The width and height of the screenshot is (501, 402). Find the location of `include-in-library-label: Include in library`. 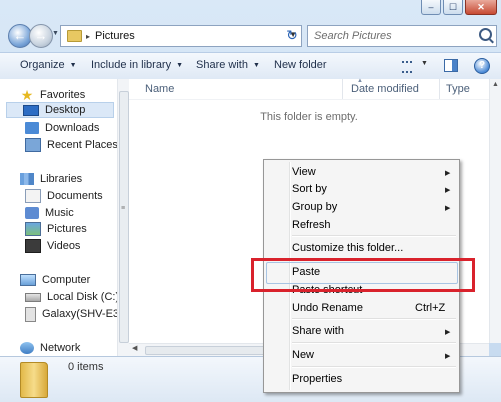

include-in-library-label: Include in library is located at coordinates (131, 65).